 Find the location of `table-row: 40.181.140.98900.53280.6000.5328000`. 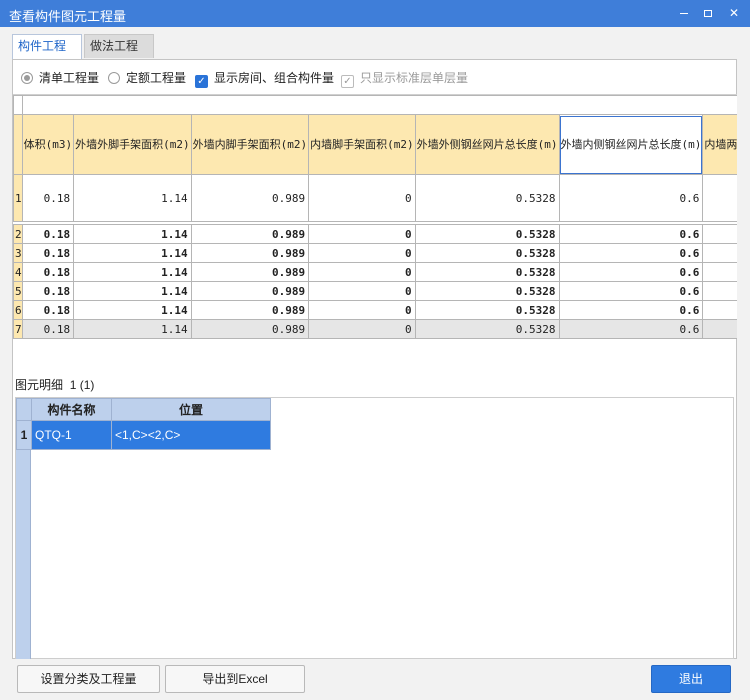

table-row: 40.181.140.98900.53280.6000.5328000 is located at coordinates (375, 272).